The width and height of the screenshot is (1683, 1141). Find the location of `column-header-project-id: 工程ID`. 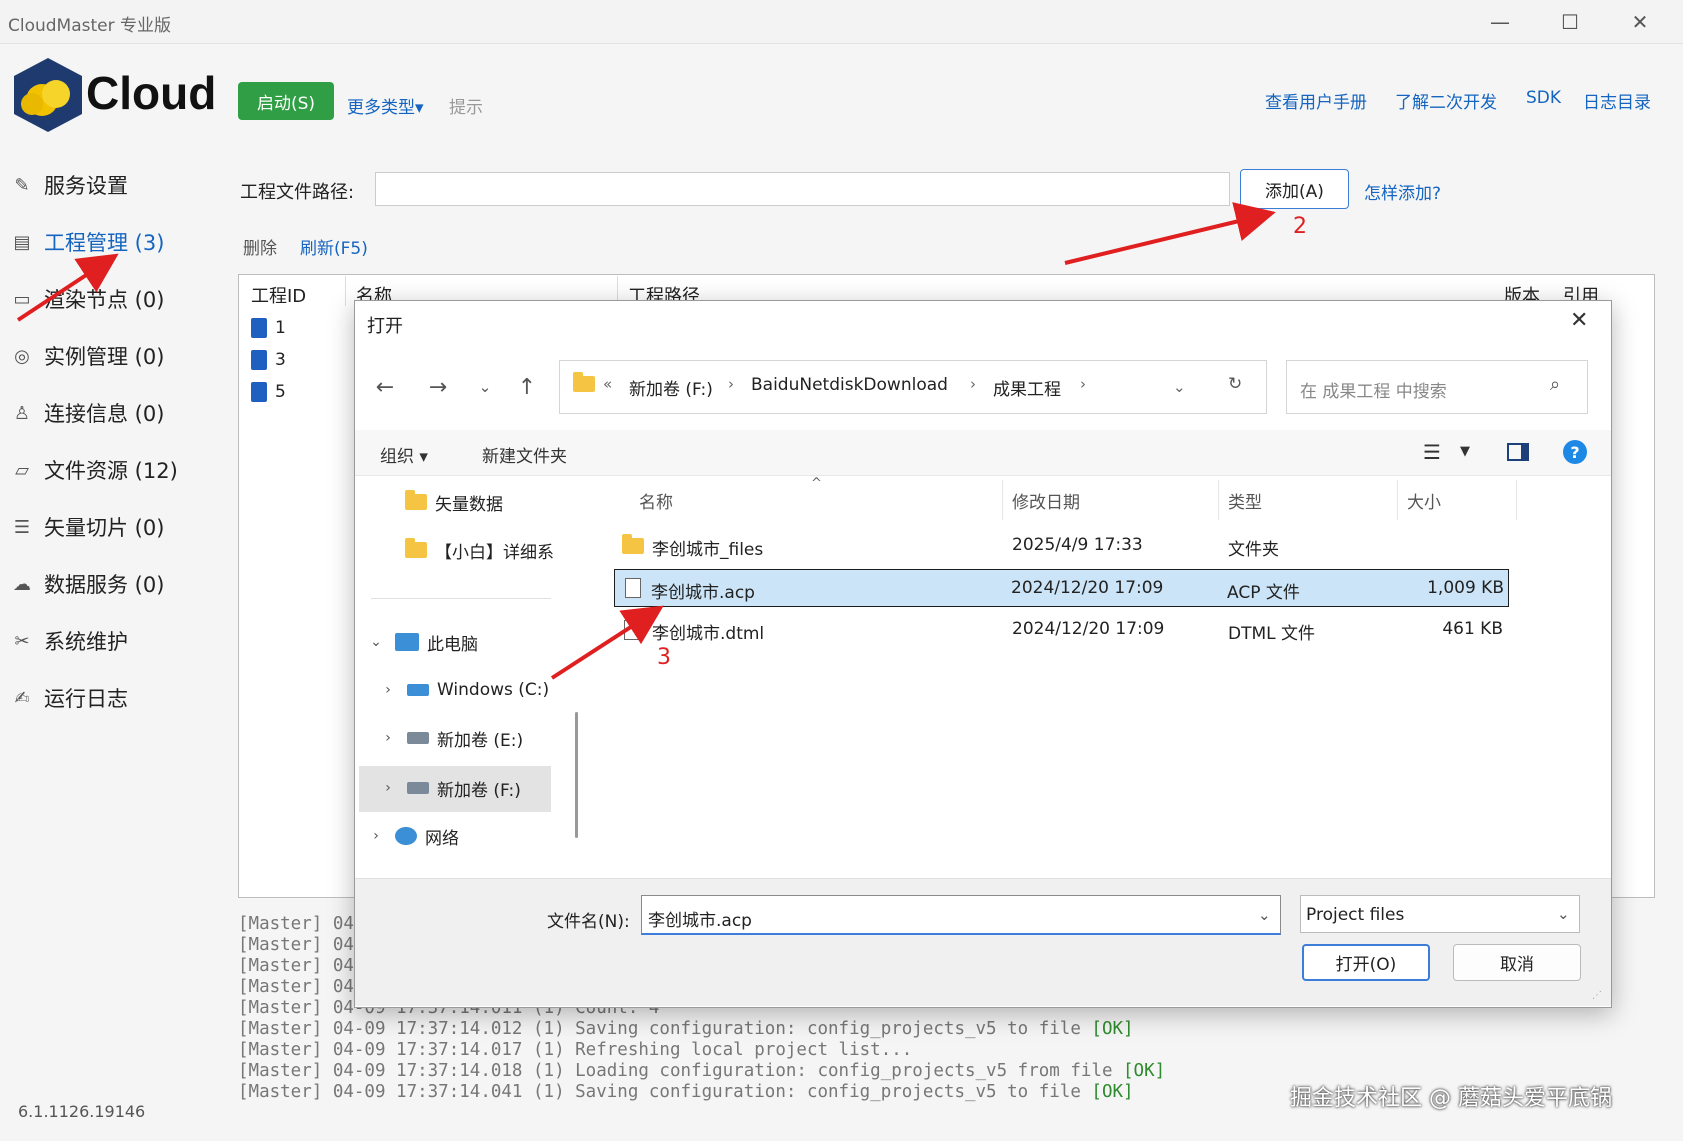

column-header-project-id: 工程ID is located at coordinates (278, 295).